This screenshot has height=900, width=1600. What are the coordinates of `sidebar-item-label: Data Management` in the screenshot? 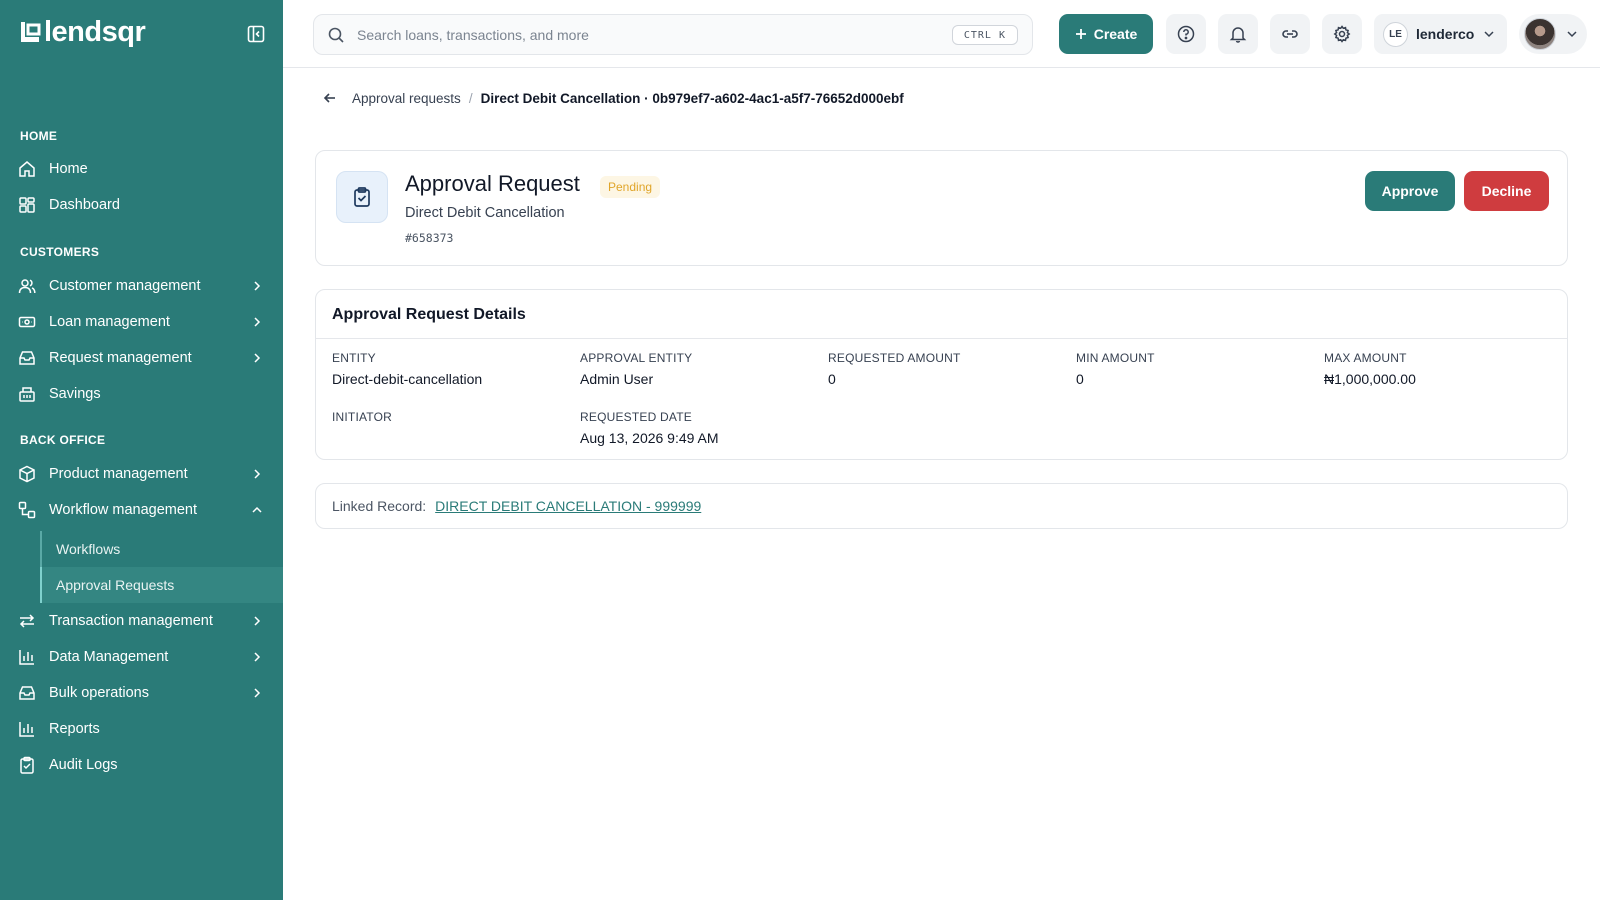 It's located at (109, 657).